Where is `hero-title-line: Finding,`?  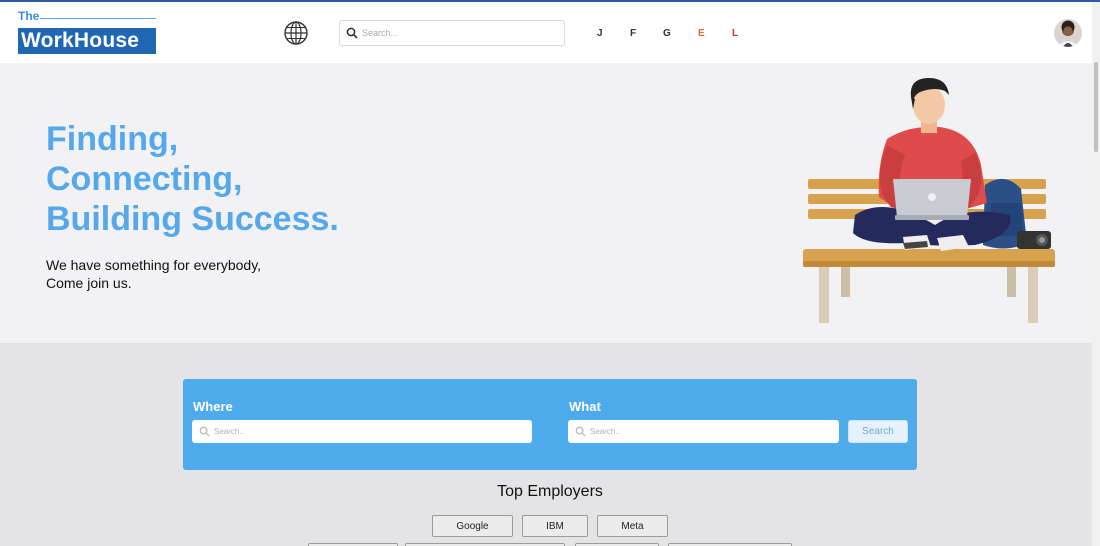 hero-title-line: Finding, is located at coordinates (112, 139).